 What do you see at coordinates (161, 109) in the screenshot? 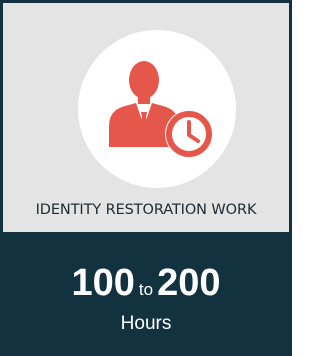
I see `businessman-clock-icon` at bounding box center [161, 109].